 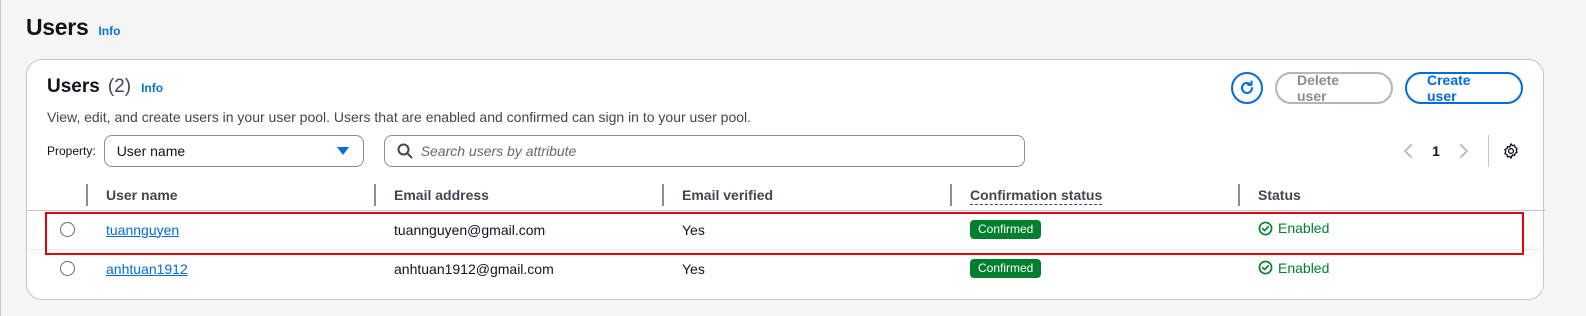 What do you see at coordinates (151, 151) in the screenshot?
I see `property-select-value: User name` at bounding box center [151, 151].